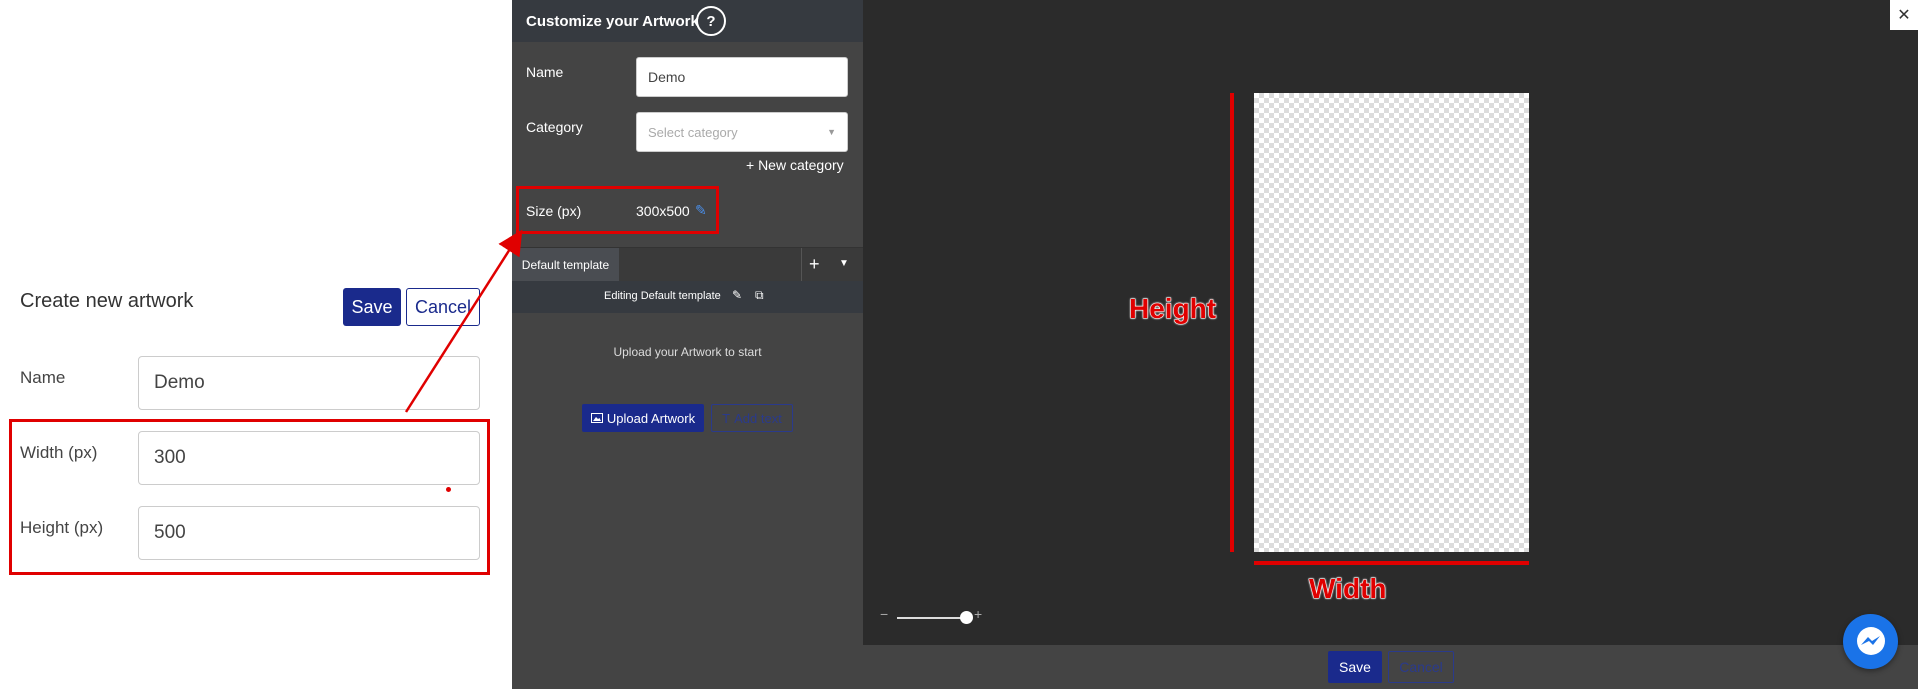 The height and width of the screenshot is (689, 1918). I want to click on panel-title: Customize your Artwork, so click(612, 21).